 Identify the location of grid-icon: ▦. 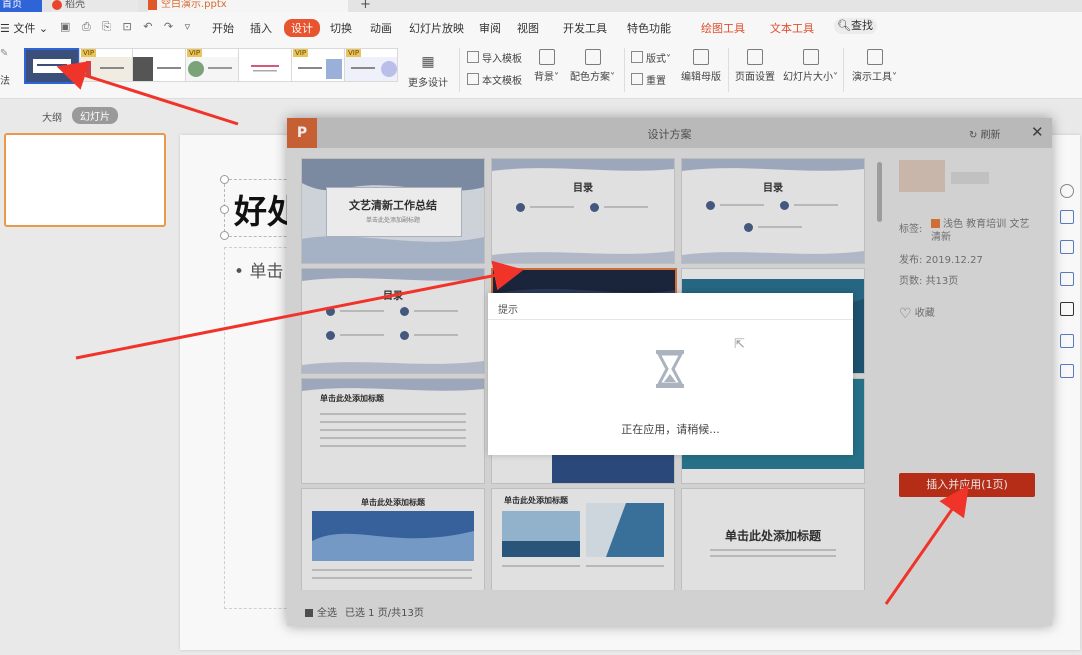
(428, 62).